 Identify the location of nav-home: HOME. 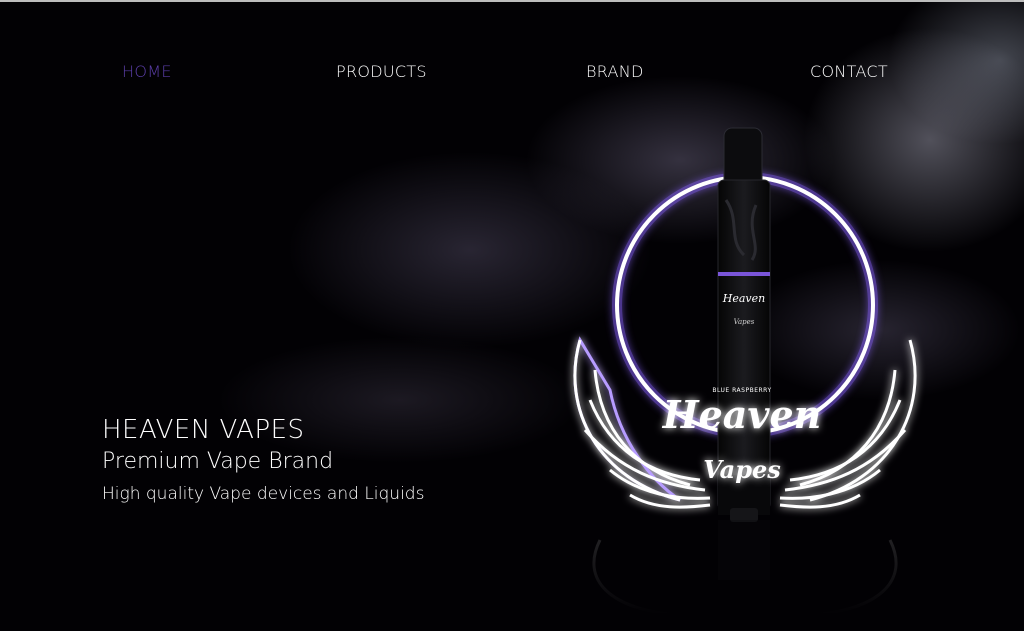
(147, 71).